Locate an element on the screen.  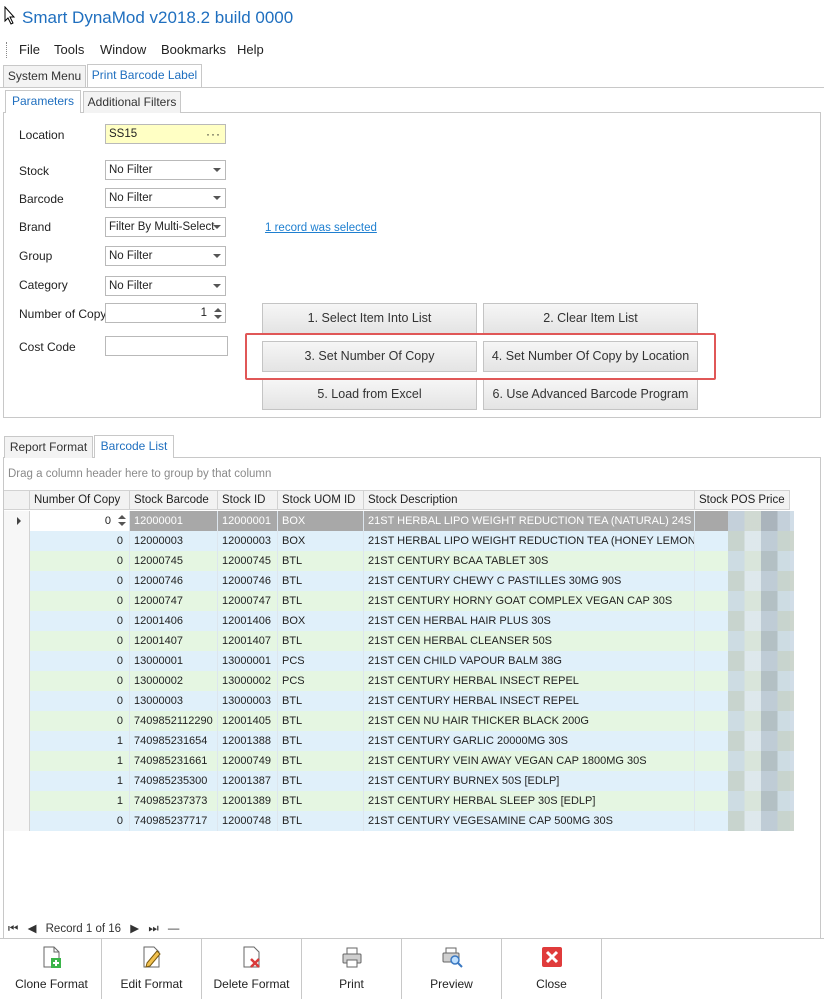
stock-description-cell: 21ST CENTURY HERBAL SLEEP 30S [EDLP] is located at coordinates (529, 801).